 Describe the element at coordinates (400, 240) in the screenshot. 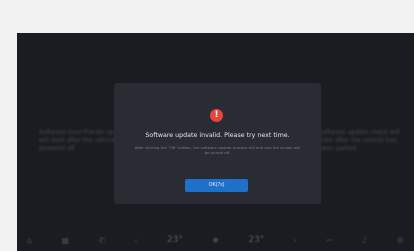

I see `settings-icon: ⚙` at that location.